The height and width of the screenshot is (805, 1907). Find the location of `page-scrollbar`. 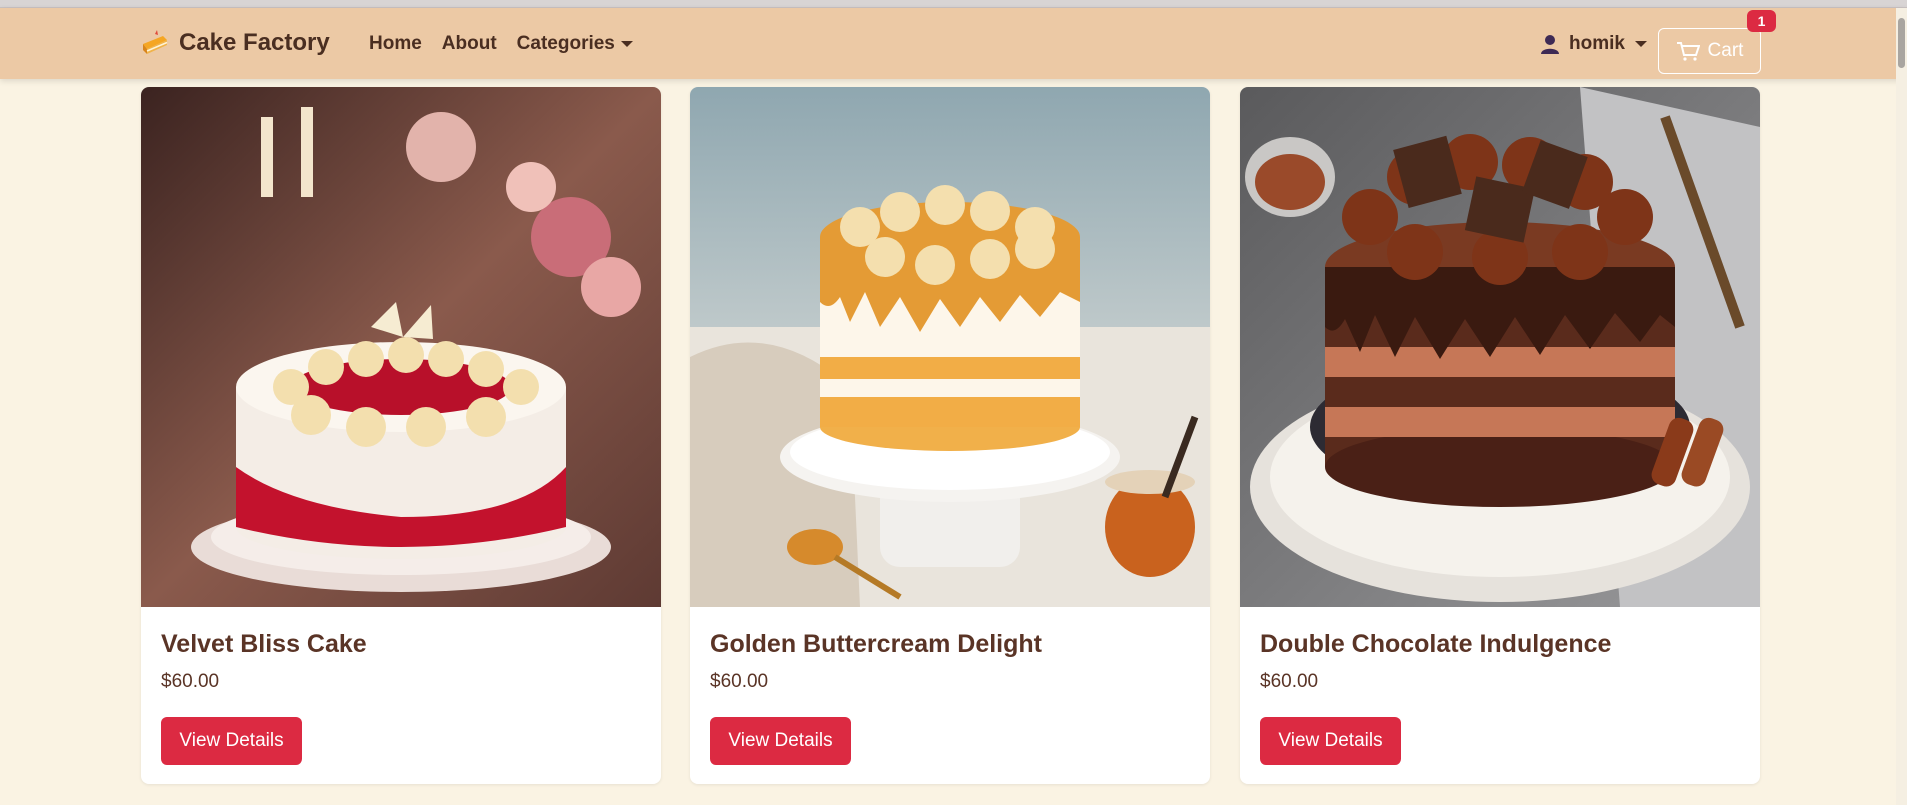

page-scrollbar is located at coordinates (1901, 406).